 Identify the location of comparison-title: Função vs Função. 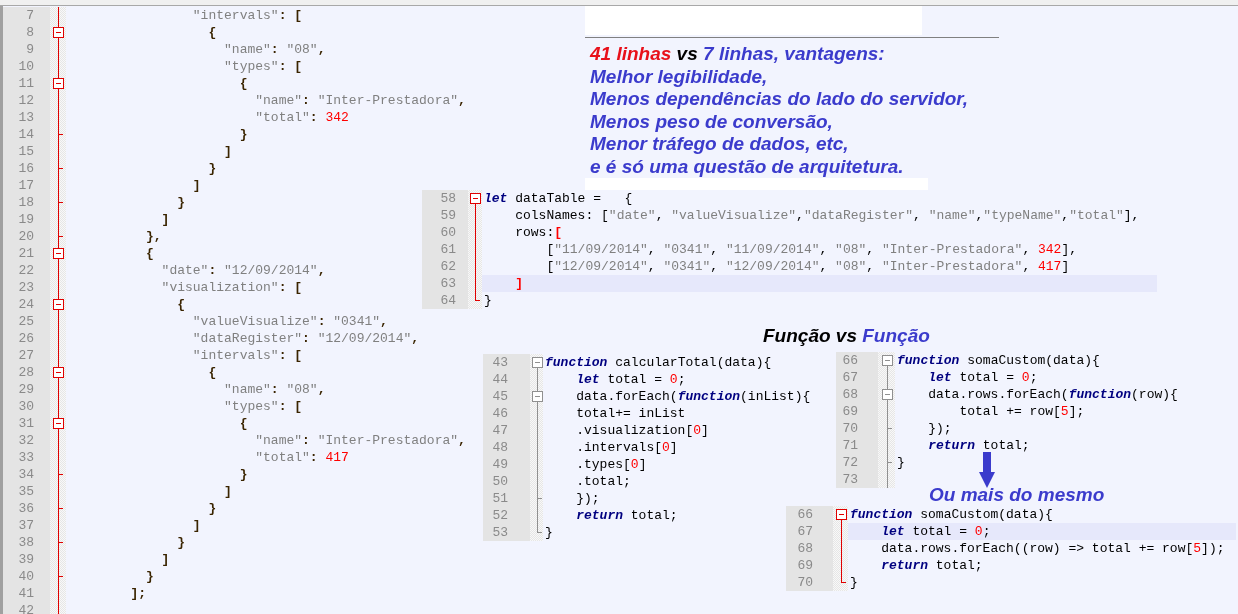
(846, 336).